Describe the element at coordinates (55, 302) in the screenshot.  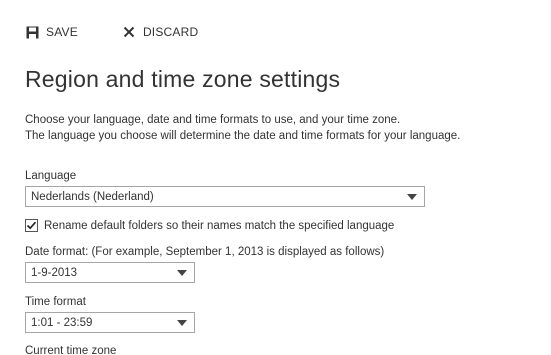
I see `time-format-label: Time format` at that location.